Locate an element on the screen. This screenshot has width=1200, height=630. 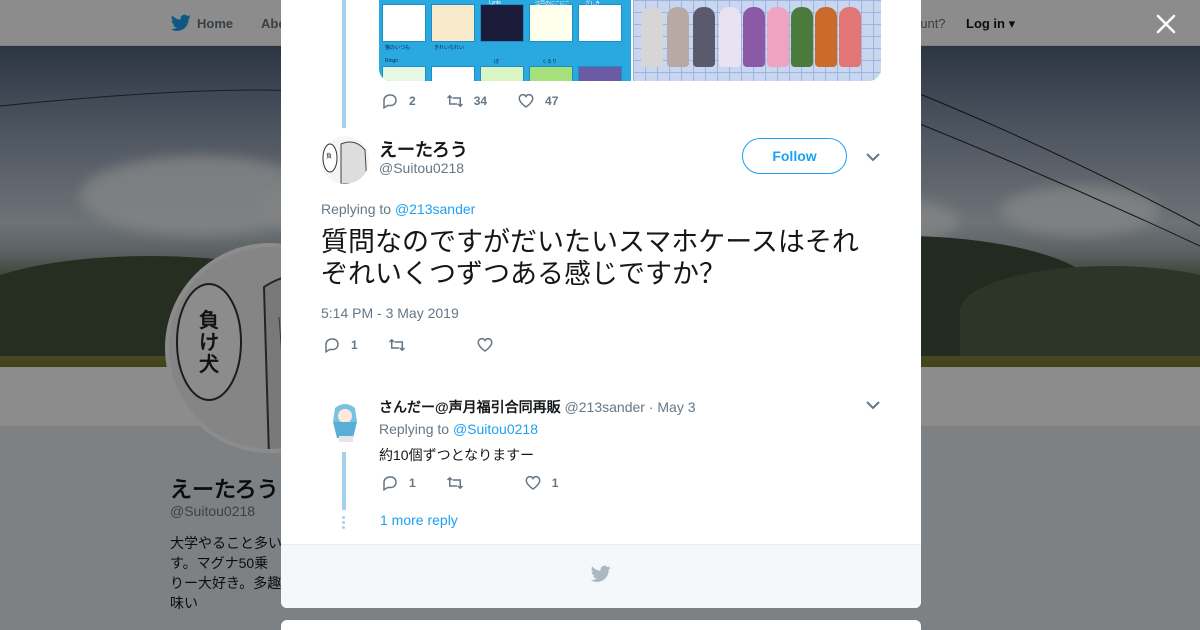
like-action: 47 is located at coordinates (537, 101).